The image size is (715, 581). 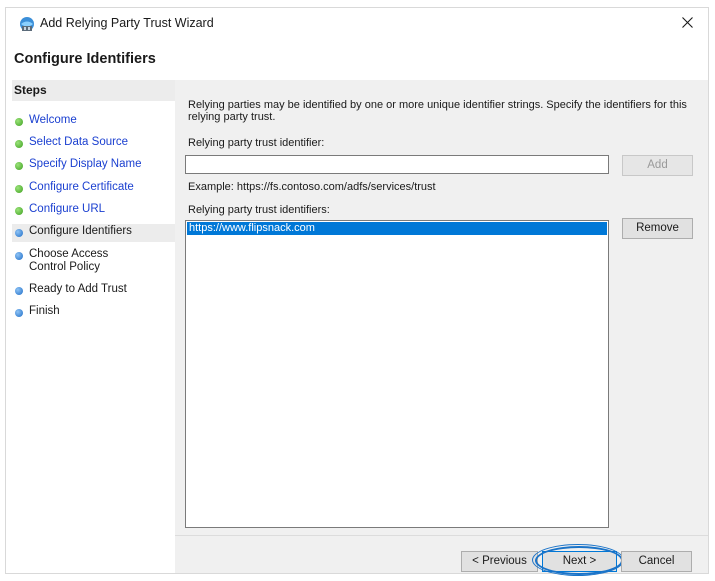 What do you see at coordinates (499, 561) in the screenshot?
I see `previous-button: < Previous` at bounding box center [499, 561].